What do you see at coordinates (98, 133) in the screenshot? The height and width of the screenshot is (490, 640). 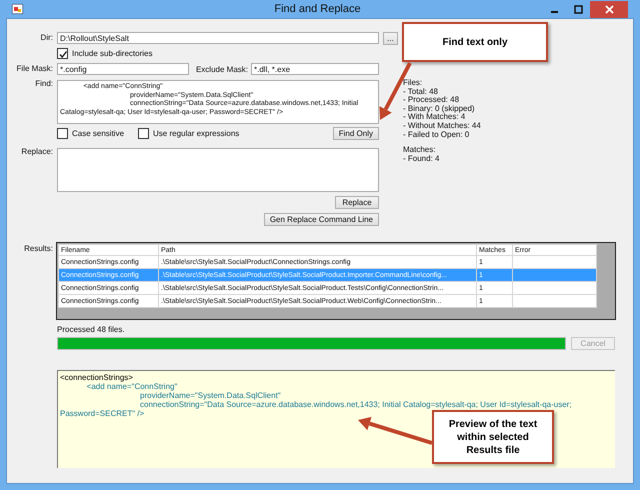 I see `checkbox-label: Case sensitive` at bounding box center [98, 133].